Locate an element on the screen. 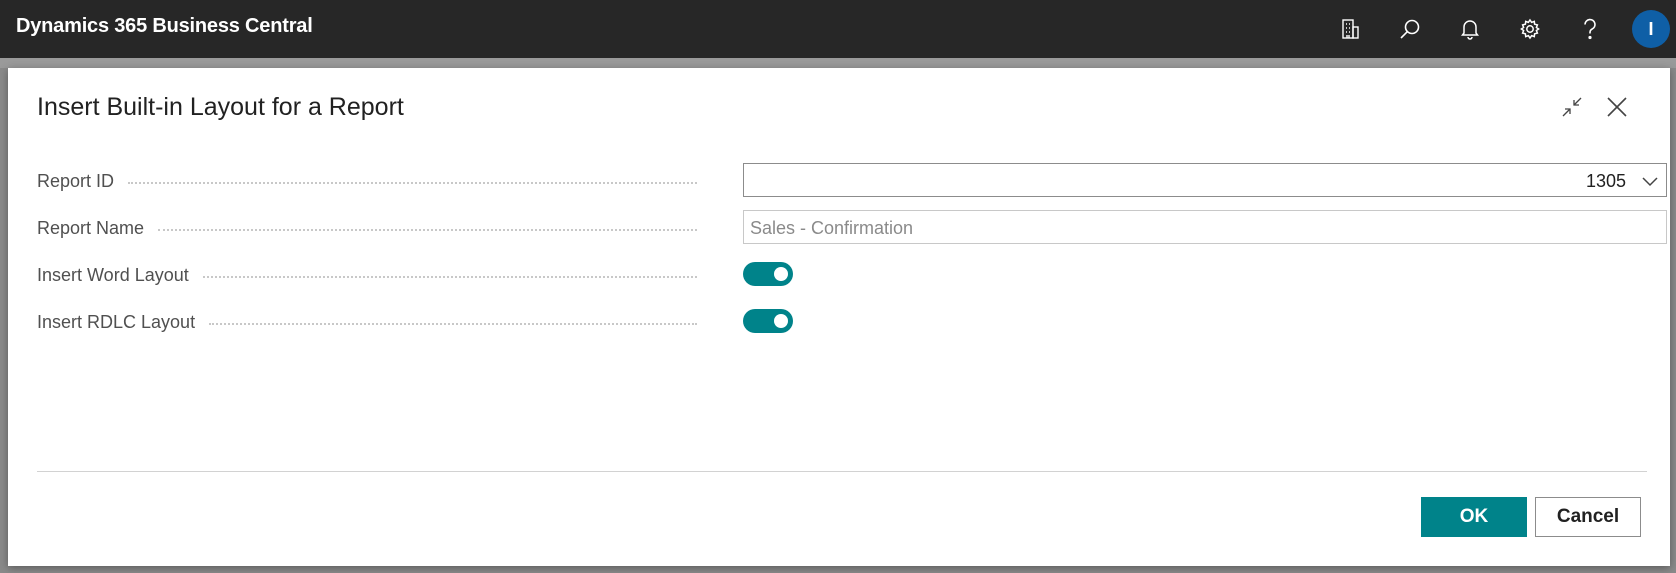 This screenshot has width=1676, height=573. insert-rdlc-label: Insert RDLC Layout is located at coordinates (367, 322).